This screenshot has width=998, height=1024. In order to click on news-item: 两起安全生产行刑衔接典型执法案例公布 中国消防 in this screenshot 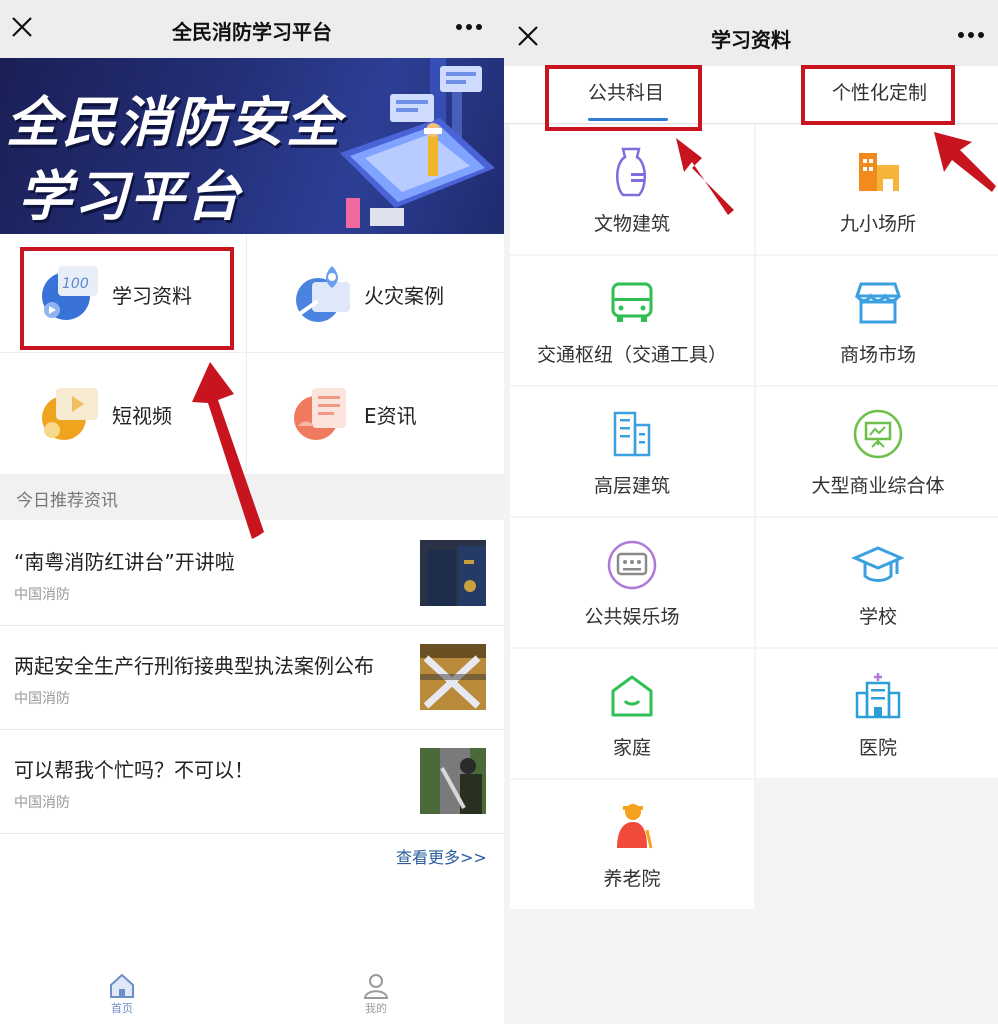, I will do `click(252, 678)`.